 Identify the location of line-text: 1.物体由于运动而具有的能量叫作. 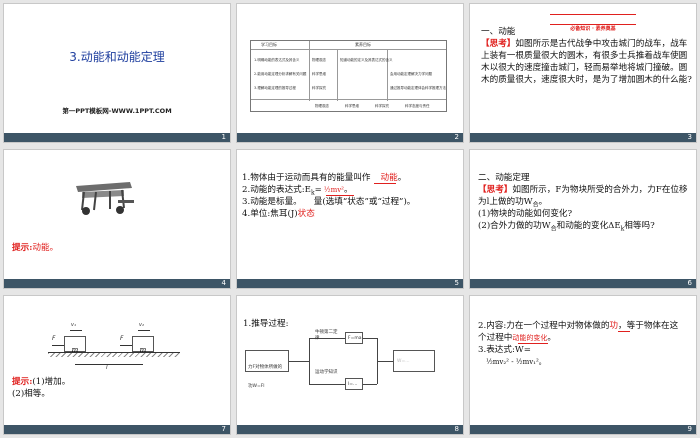
(306, 178).